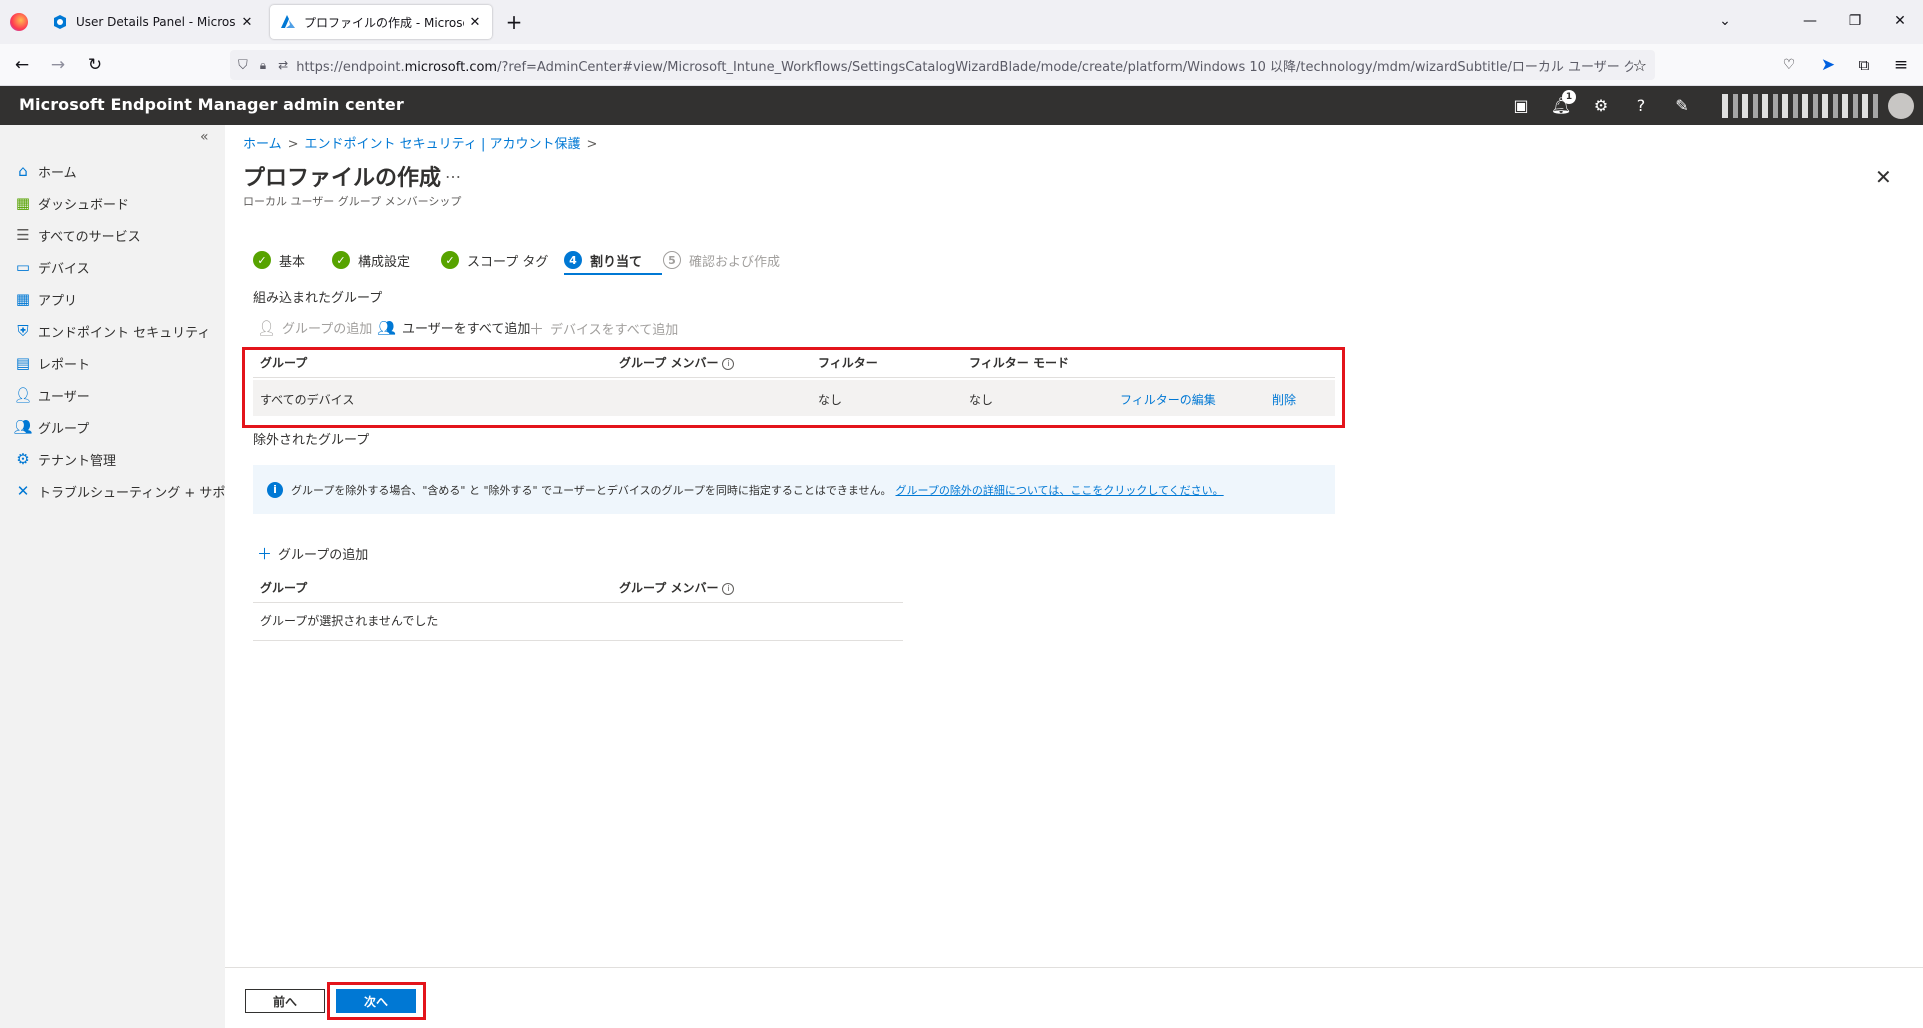  Describe the element at coordinates (279, 260) in the screenshot. I see `step-basics: ✓ 基本` at that location.